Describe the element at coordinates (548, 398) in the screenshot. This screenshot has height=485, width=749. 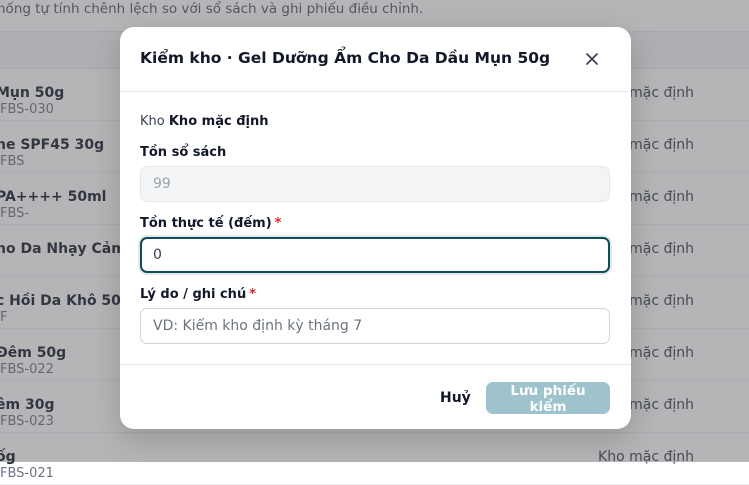
I see `save-check-button: Lưu phiếu kiểm` at that location.